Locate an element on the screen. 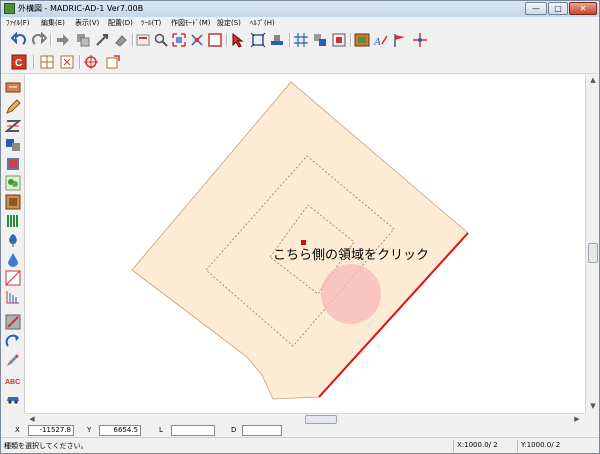  rotate-tool-icon is located at coordinates (13, 341).